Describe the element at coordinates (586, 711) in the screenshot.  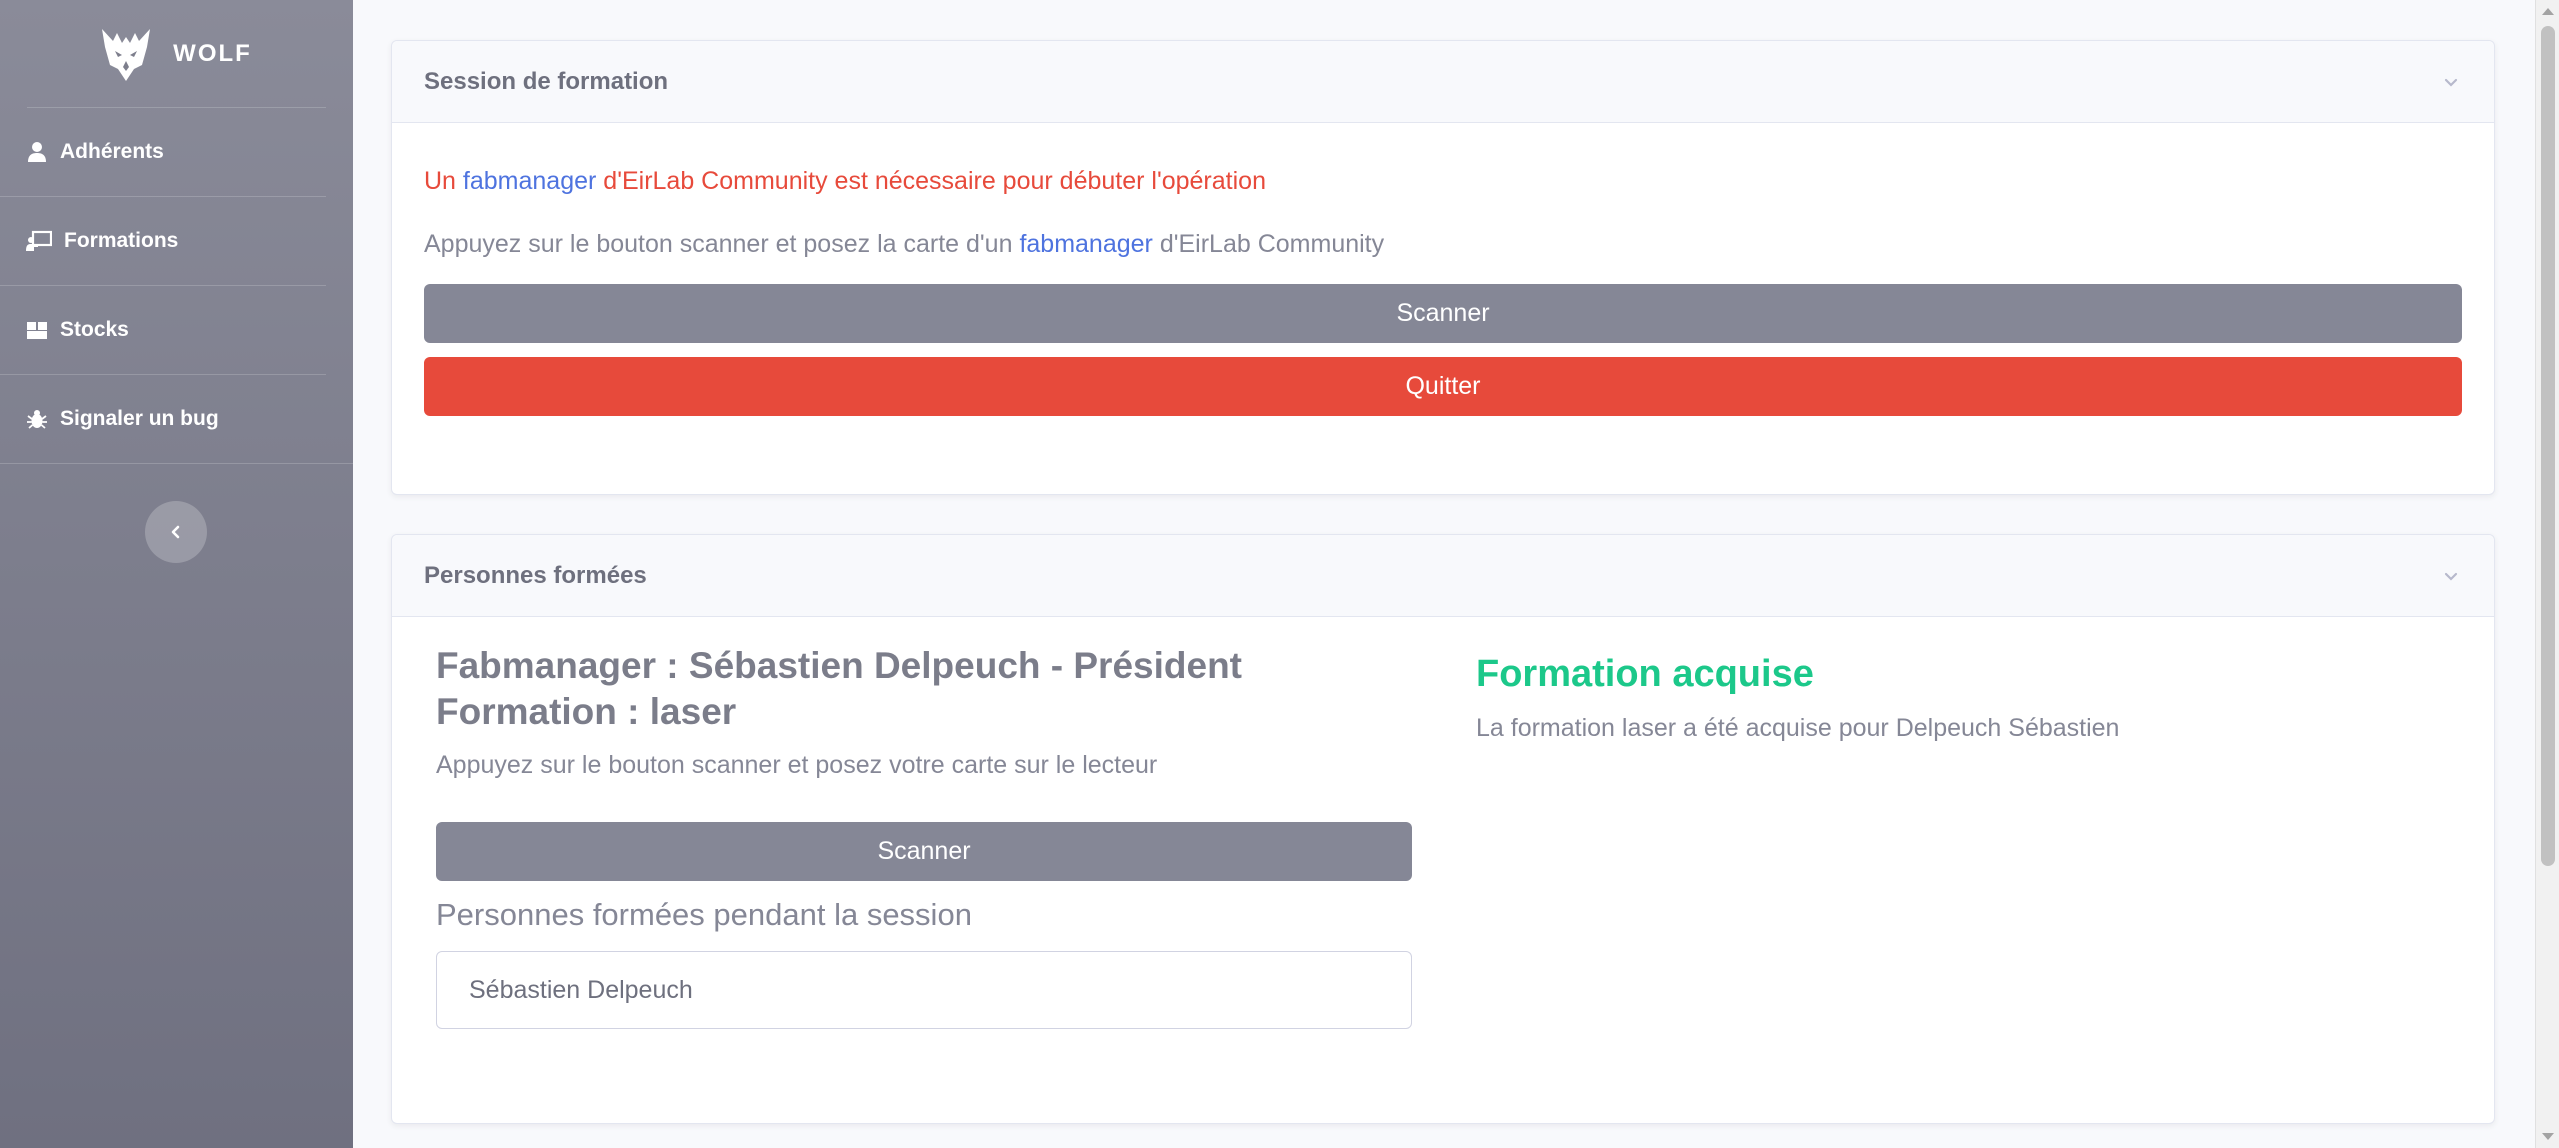
I see `formation-heading: Formation : laser` at that location.